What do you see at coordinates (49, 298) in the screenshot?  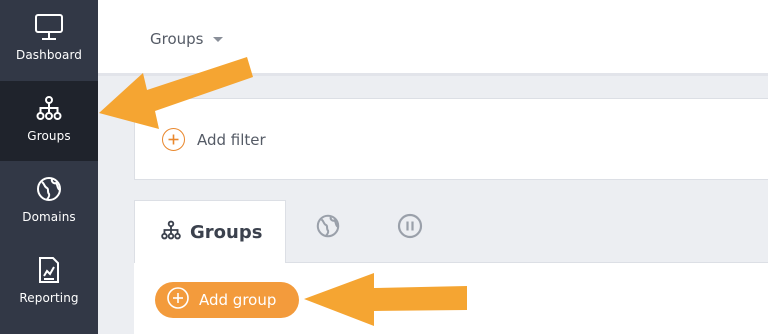 I see `sidebar-item-label: Reporting` at bounding box center [49, 298].